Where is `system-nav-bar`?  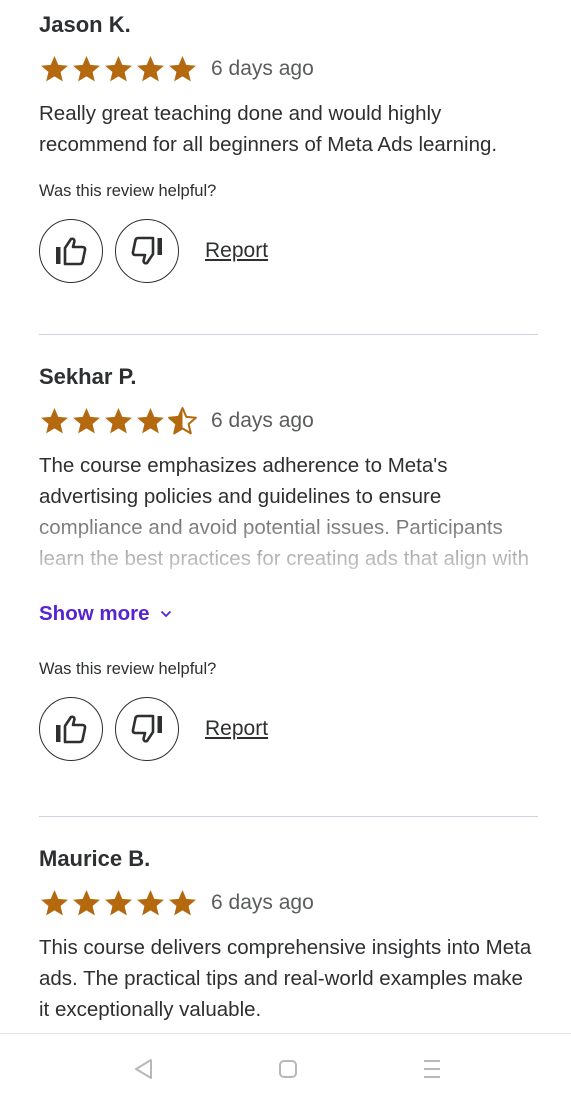
system-nav-bar is located at coordinates (285, 1068).